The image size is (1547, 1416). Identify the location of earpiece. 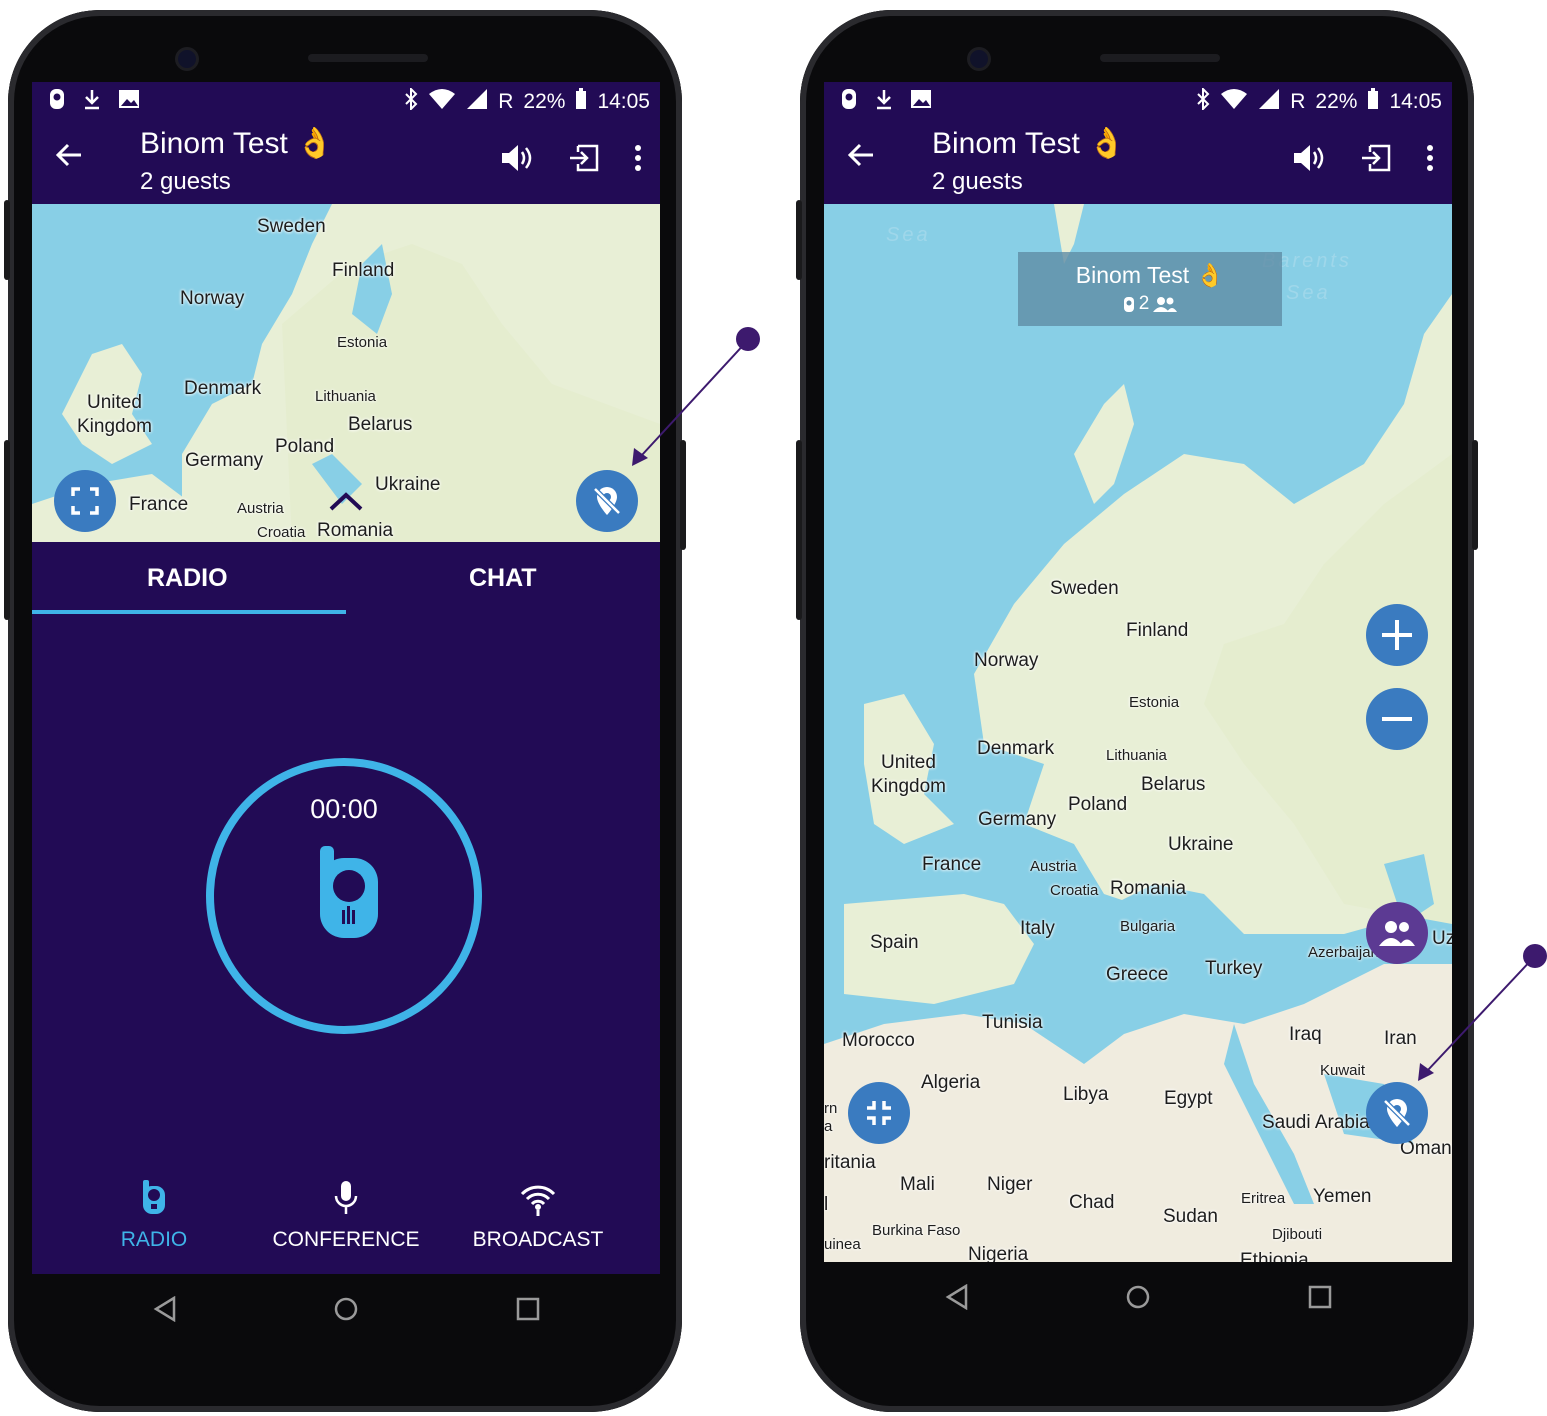
(1160, 58).